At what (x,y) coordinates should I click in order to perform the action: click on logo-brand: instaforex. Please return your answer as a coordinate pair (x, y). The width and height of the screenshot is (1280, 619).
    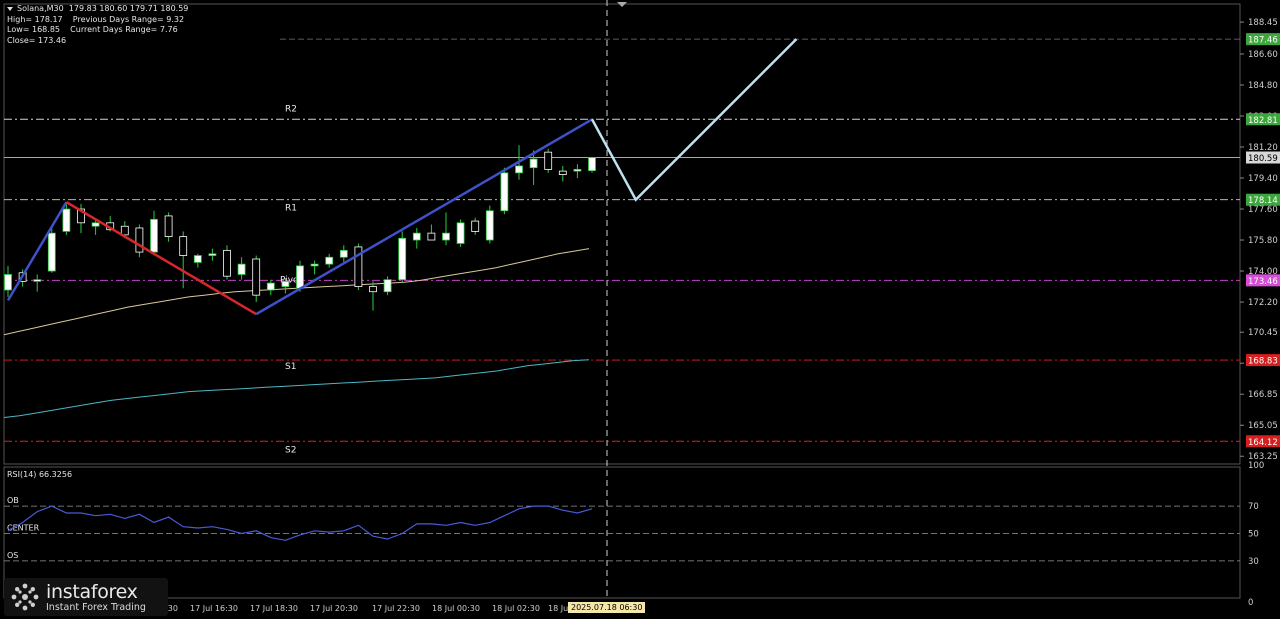
    Looking at the image, I should click on (92, 591).